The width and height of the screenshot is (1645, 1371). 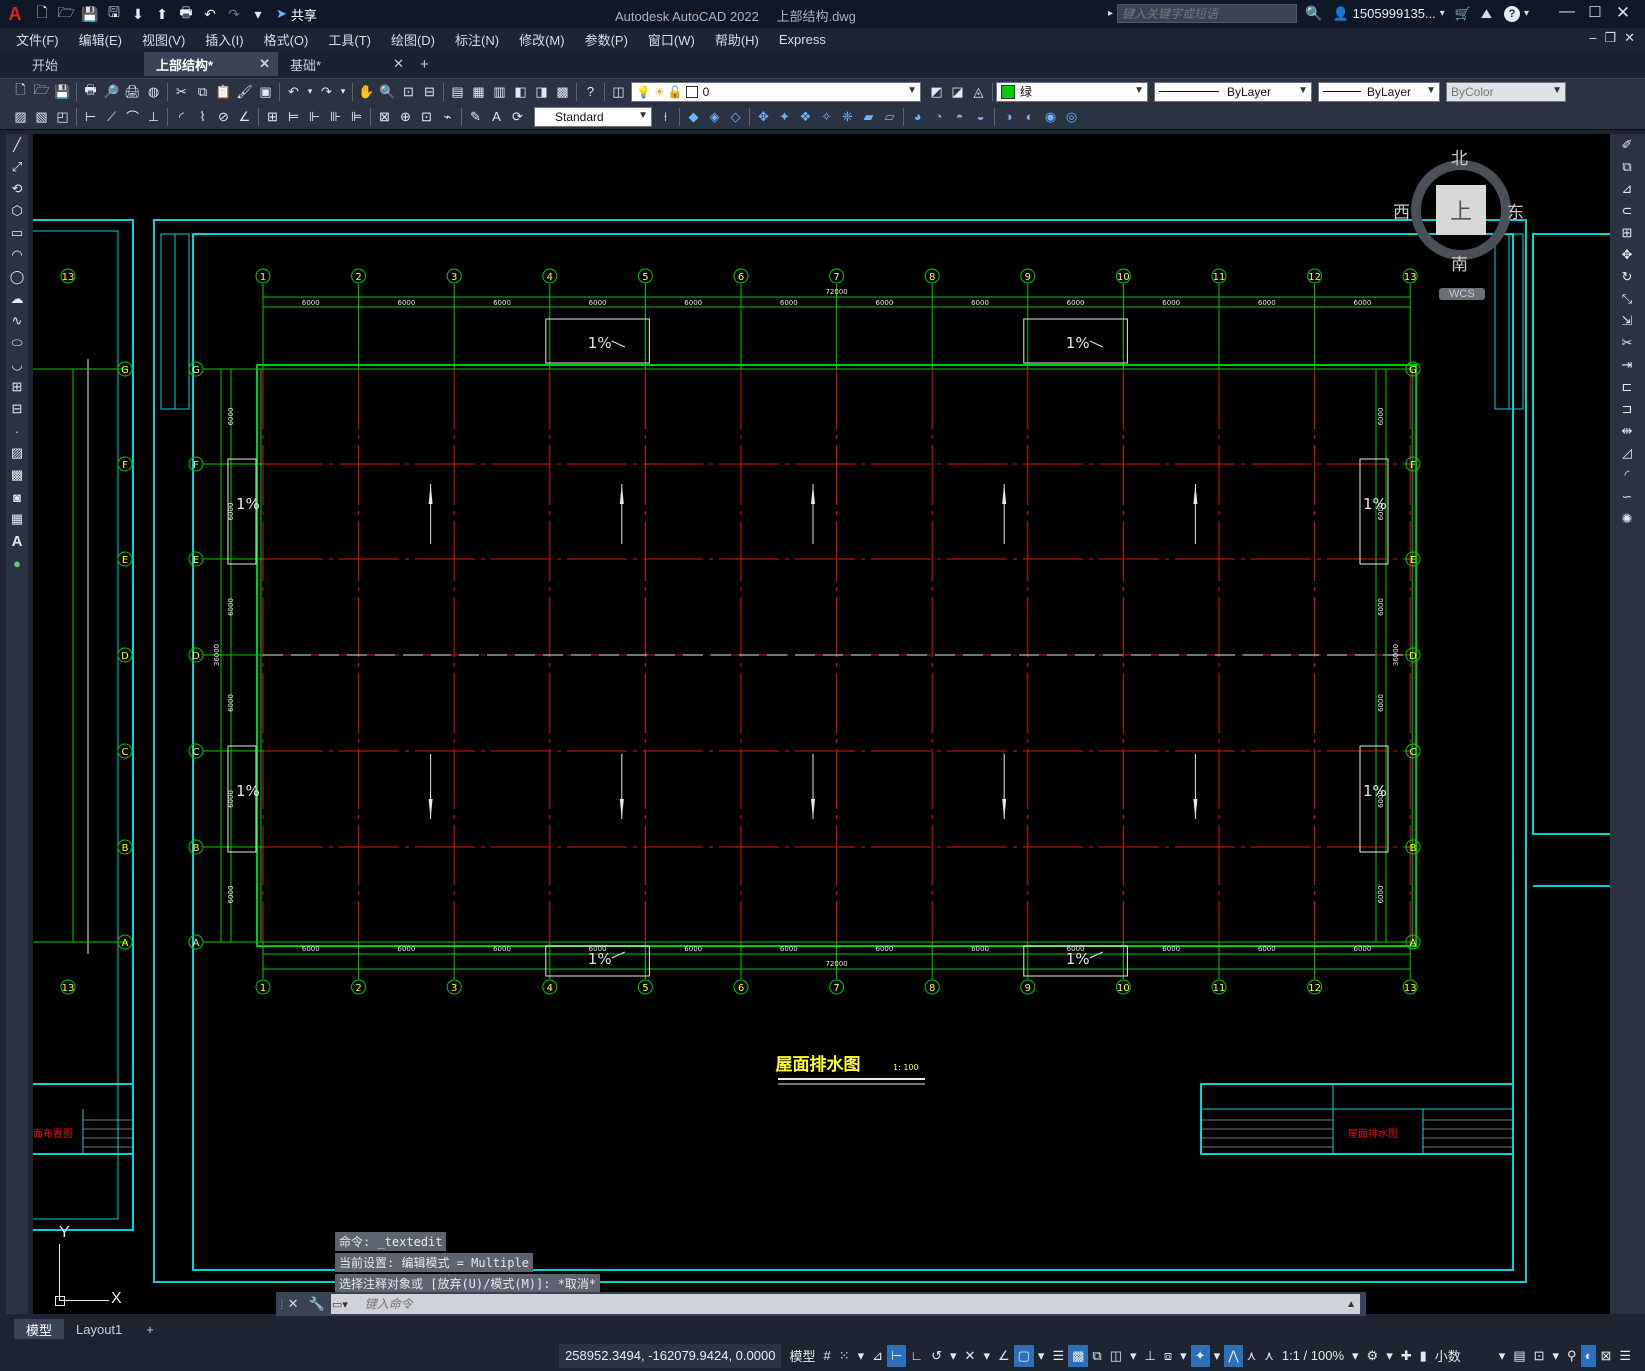 What do you see at coordinates (1627, 431) in the screenshot?
I see `join-icon: ⇹` at bounding box center [1627, 431].